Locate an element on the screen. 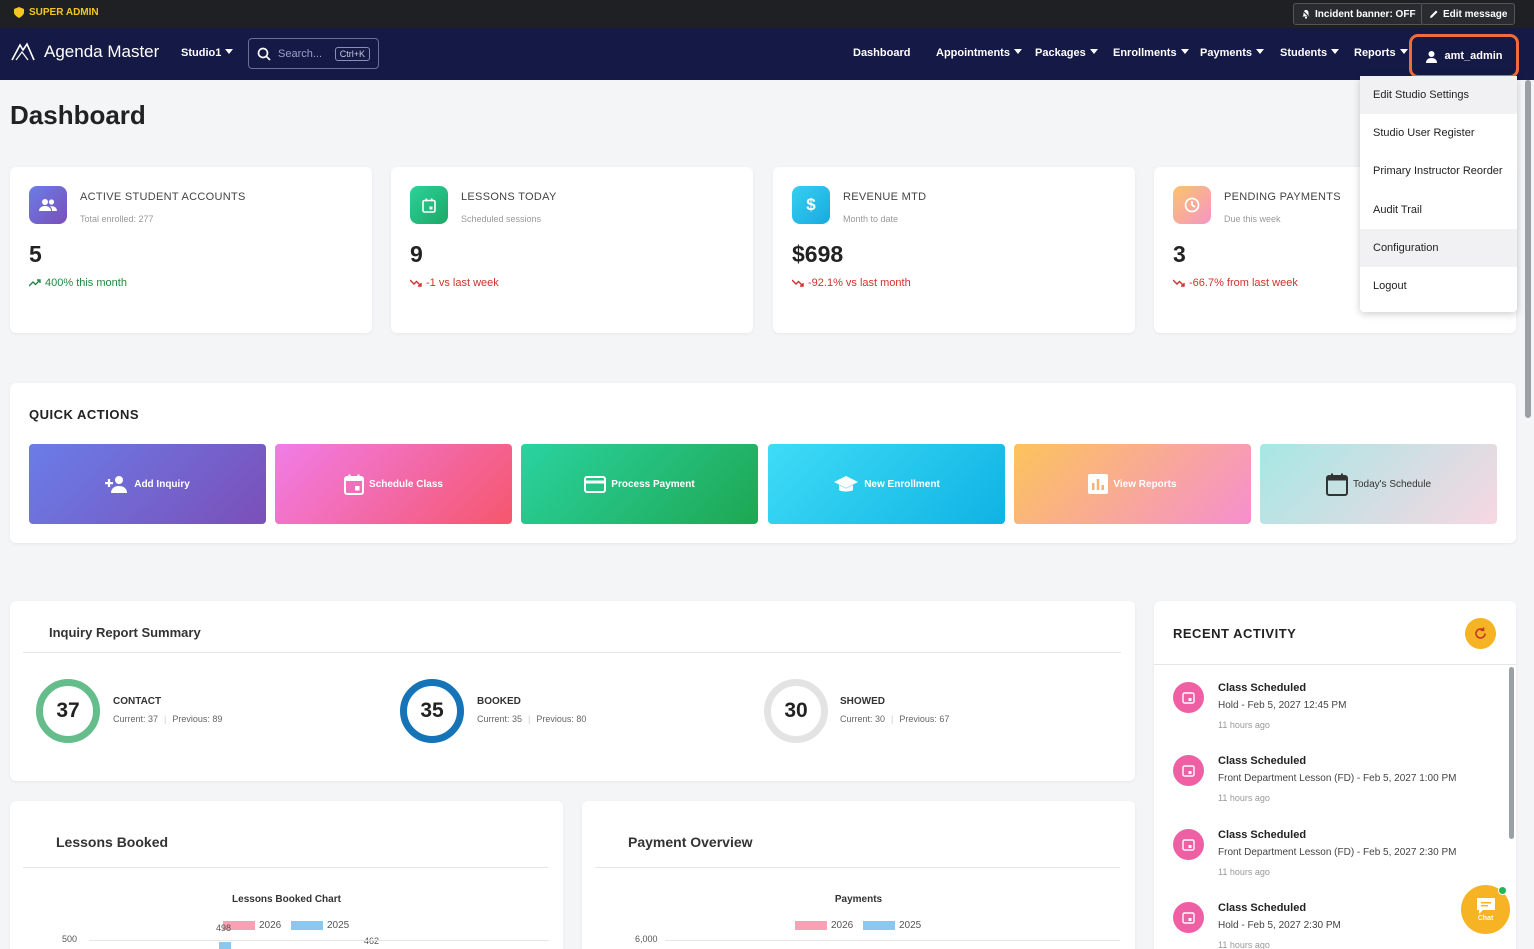  studio-selector: Studio1 is located at coordinates (207, 53).